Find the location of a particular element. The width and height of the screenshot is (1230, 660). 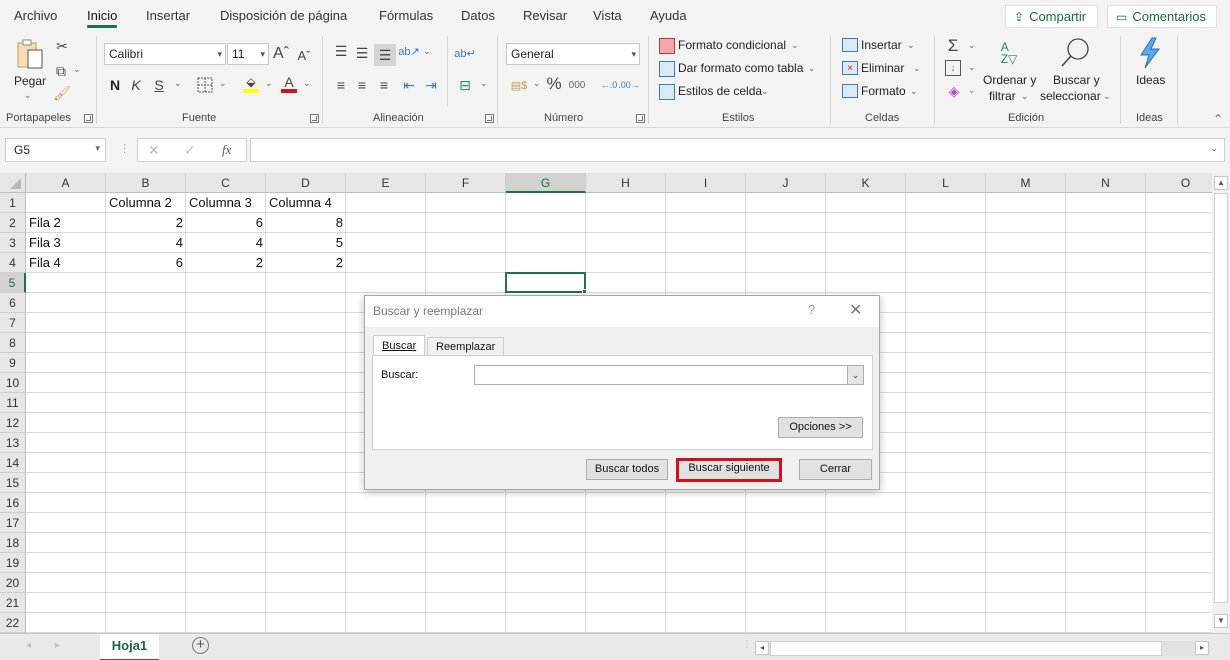

autosum-icon: Σ is located at coordinates (953, 46).